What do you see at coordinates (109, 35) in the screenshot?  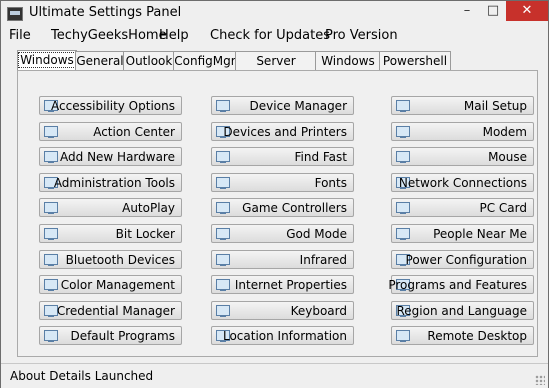 I see `menu-techygeekshome: TechyGeeksHome` at bounding box center [109, 35].